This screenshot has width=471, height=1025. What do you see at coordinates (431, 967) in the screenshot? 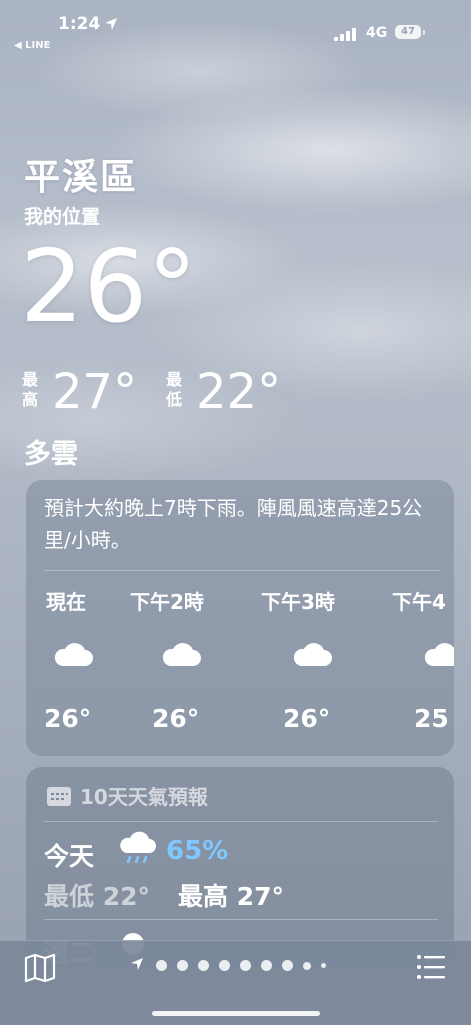
I see `list-icon` at bounding box center [431, 967].